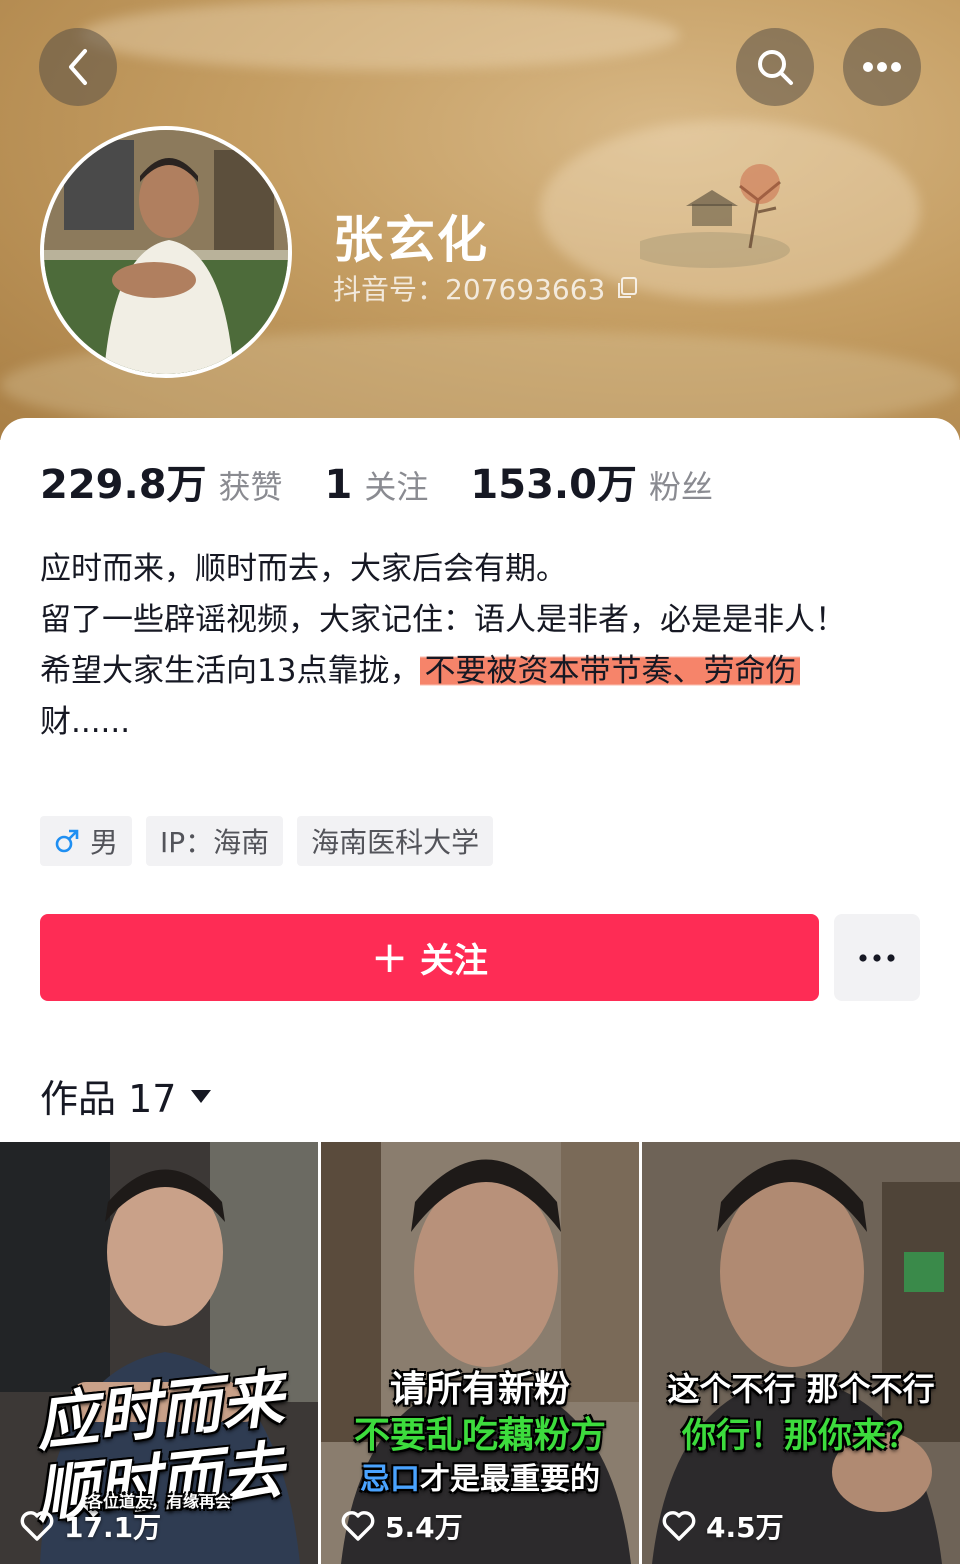 Image resolution: width=960 pixels, height=1564 pixels. Describe the element at coordinates (67, 841) in the screenshot. I see `male-icon` at that location.